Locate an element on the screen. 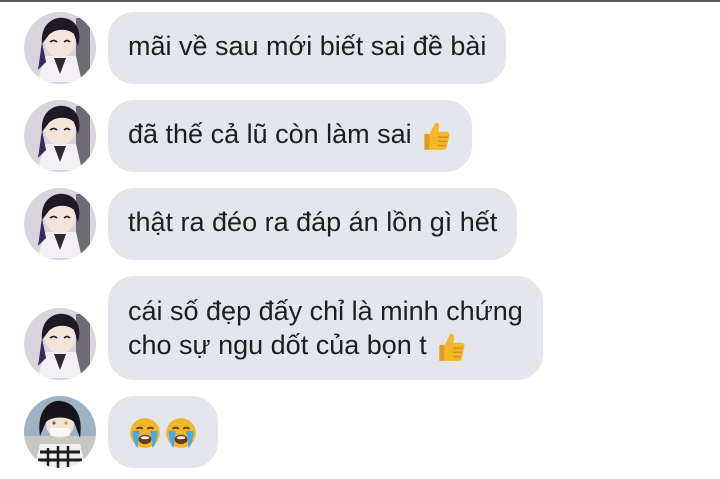  message-bubble: mãi về sau mới biết sai đề bài is located at coordinates (307, 48).